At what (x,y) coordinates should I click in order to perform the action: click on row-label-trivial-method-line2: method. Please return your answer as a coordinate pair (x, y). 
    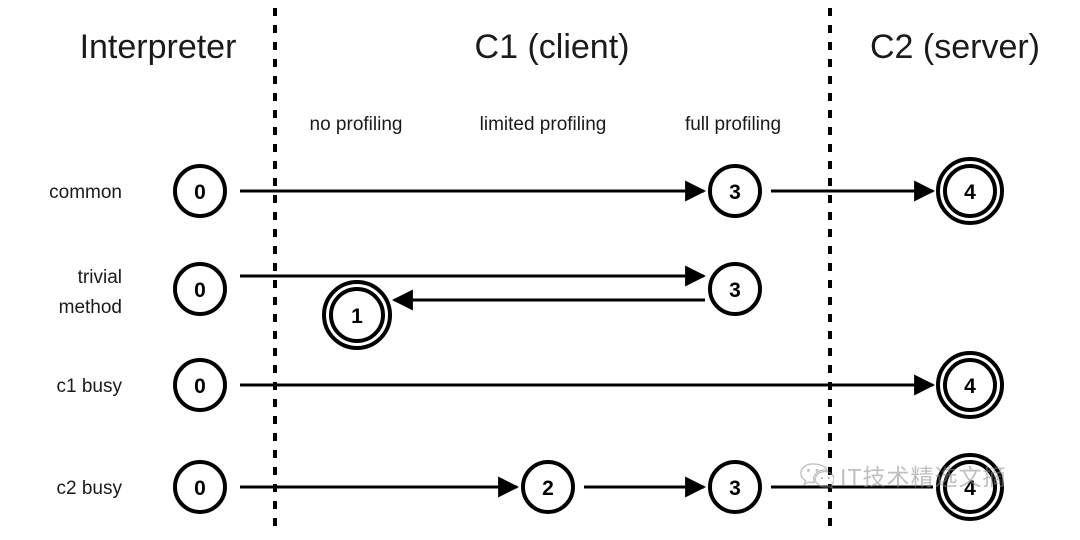
    Looking at the image, I should click on (90, 307).